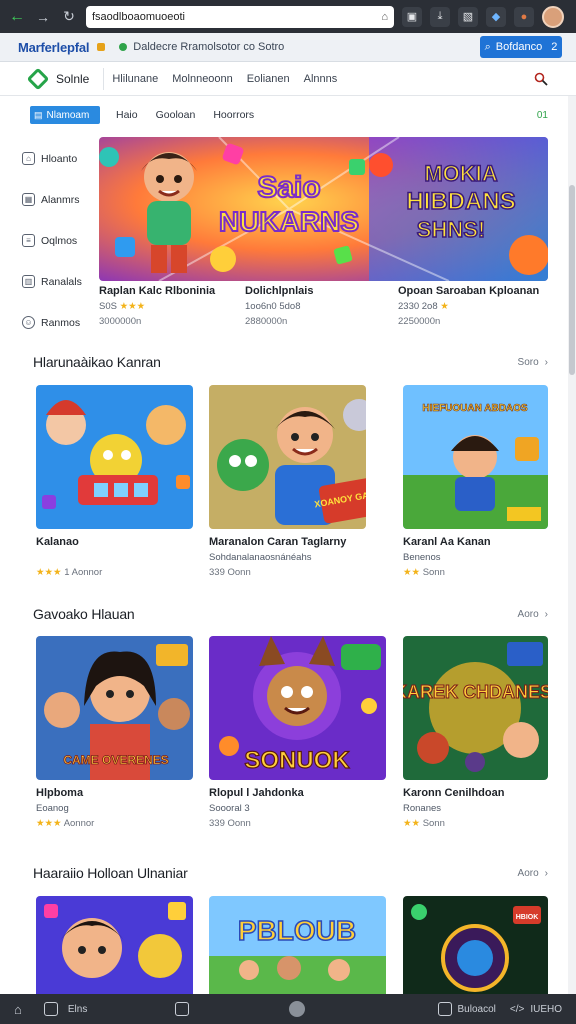 The height and width of the screenshot is (1024, 576). What do you see at coordinates (297, 708) in the screenshot?
I see `game-thumbnail: SONUOK` at bounding box center [297, 708].